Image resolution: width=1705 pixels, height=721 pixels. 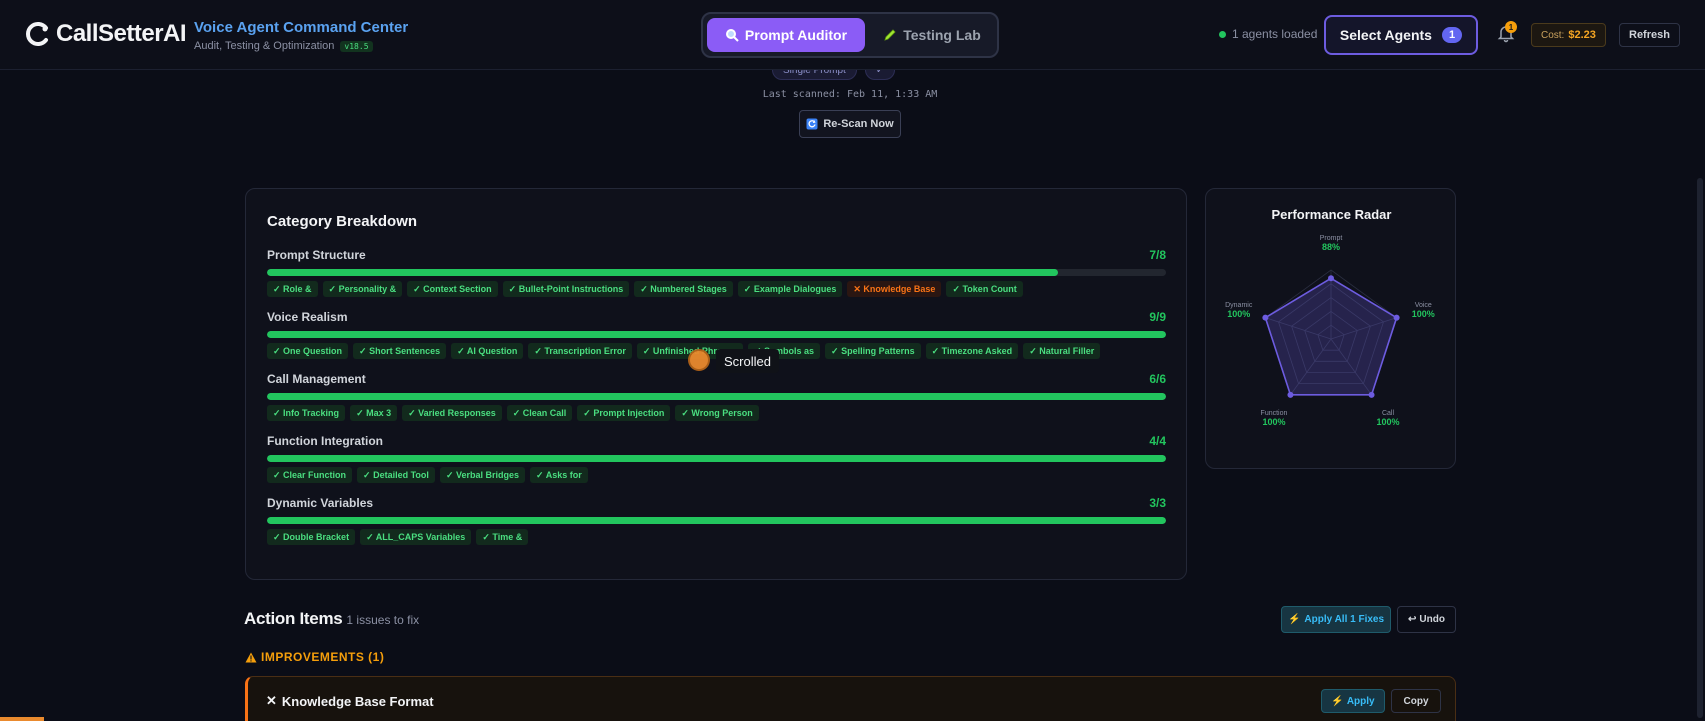 I want to click on app-subtitle-row: Audit, Testing & Optimization v18.5, so click(x=301, y=46).